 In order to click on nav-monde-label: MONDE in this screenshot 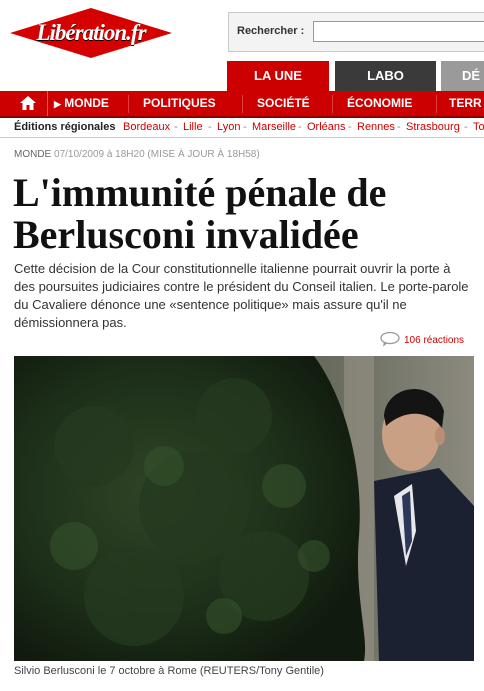, I will do `click(86, 103)`.